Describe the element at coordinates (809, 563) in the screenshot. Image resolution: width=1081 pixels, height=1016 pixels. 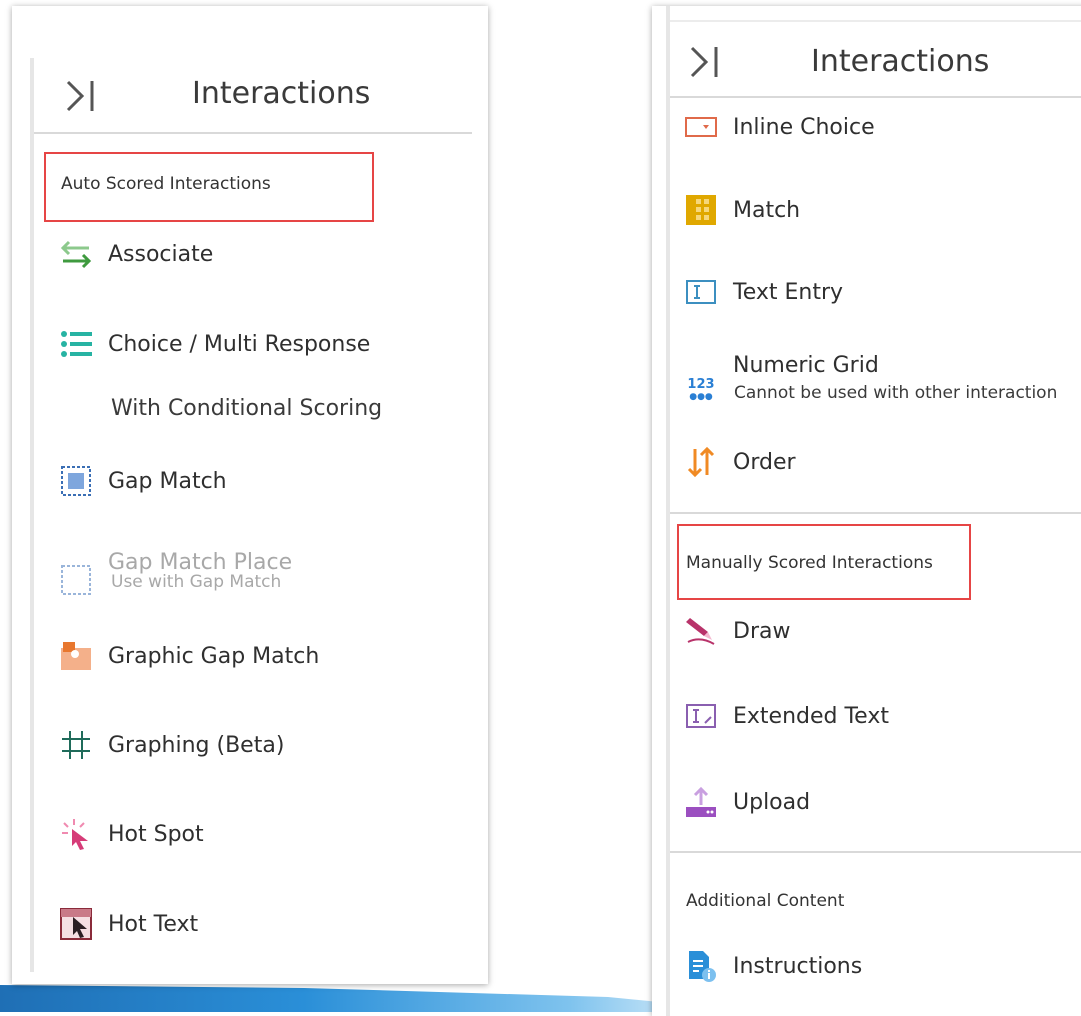
I see `section-title-manually-scored: Manually Scored Interactions` at that location.